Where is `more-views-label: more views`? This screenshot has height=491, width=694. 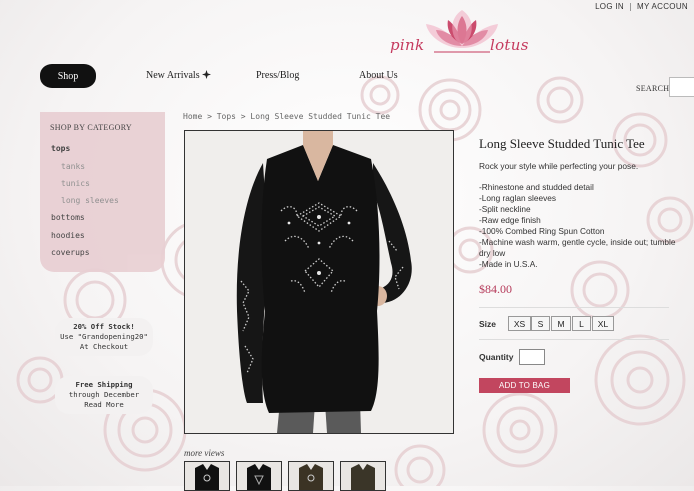
more-views-label: more views is located at coordinates (204, 453).